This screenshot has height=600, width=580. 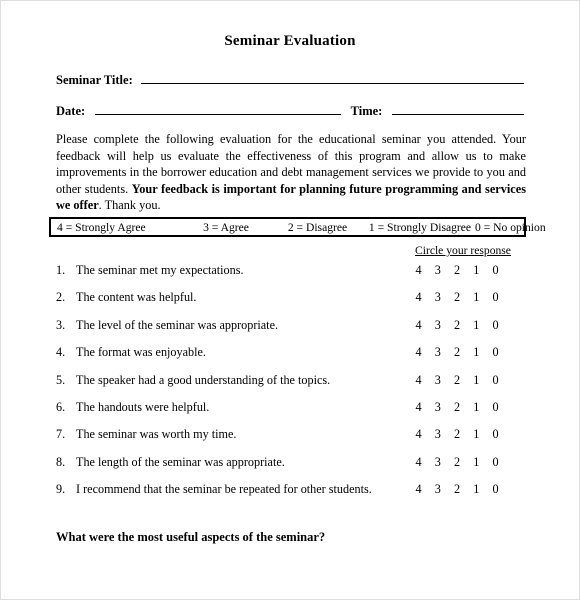 What do you see at coordinates (94, 80) in the screenshot?
I see `seminar-title-label: Seminar Title:` at bounding box center [94, 80].